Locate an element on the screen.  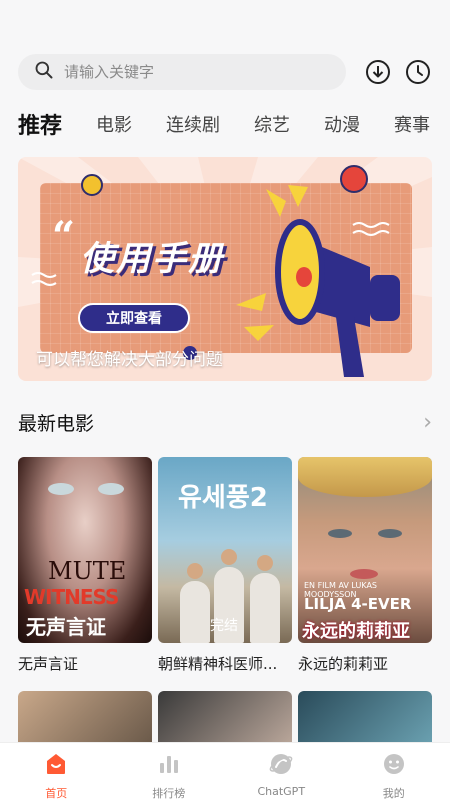
status-bar-area is located at coordinates (225, 26).